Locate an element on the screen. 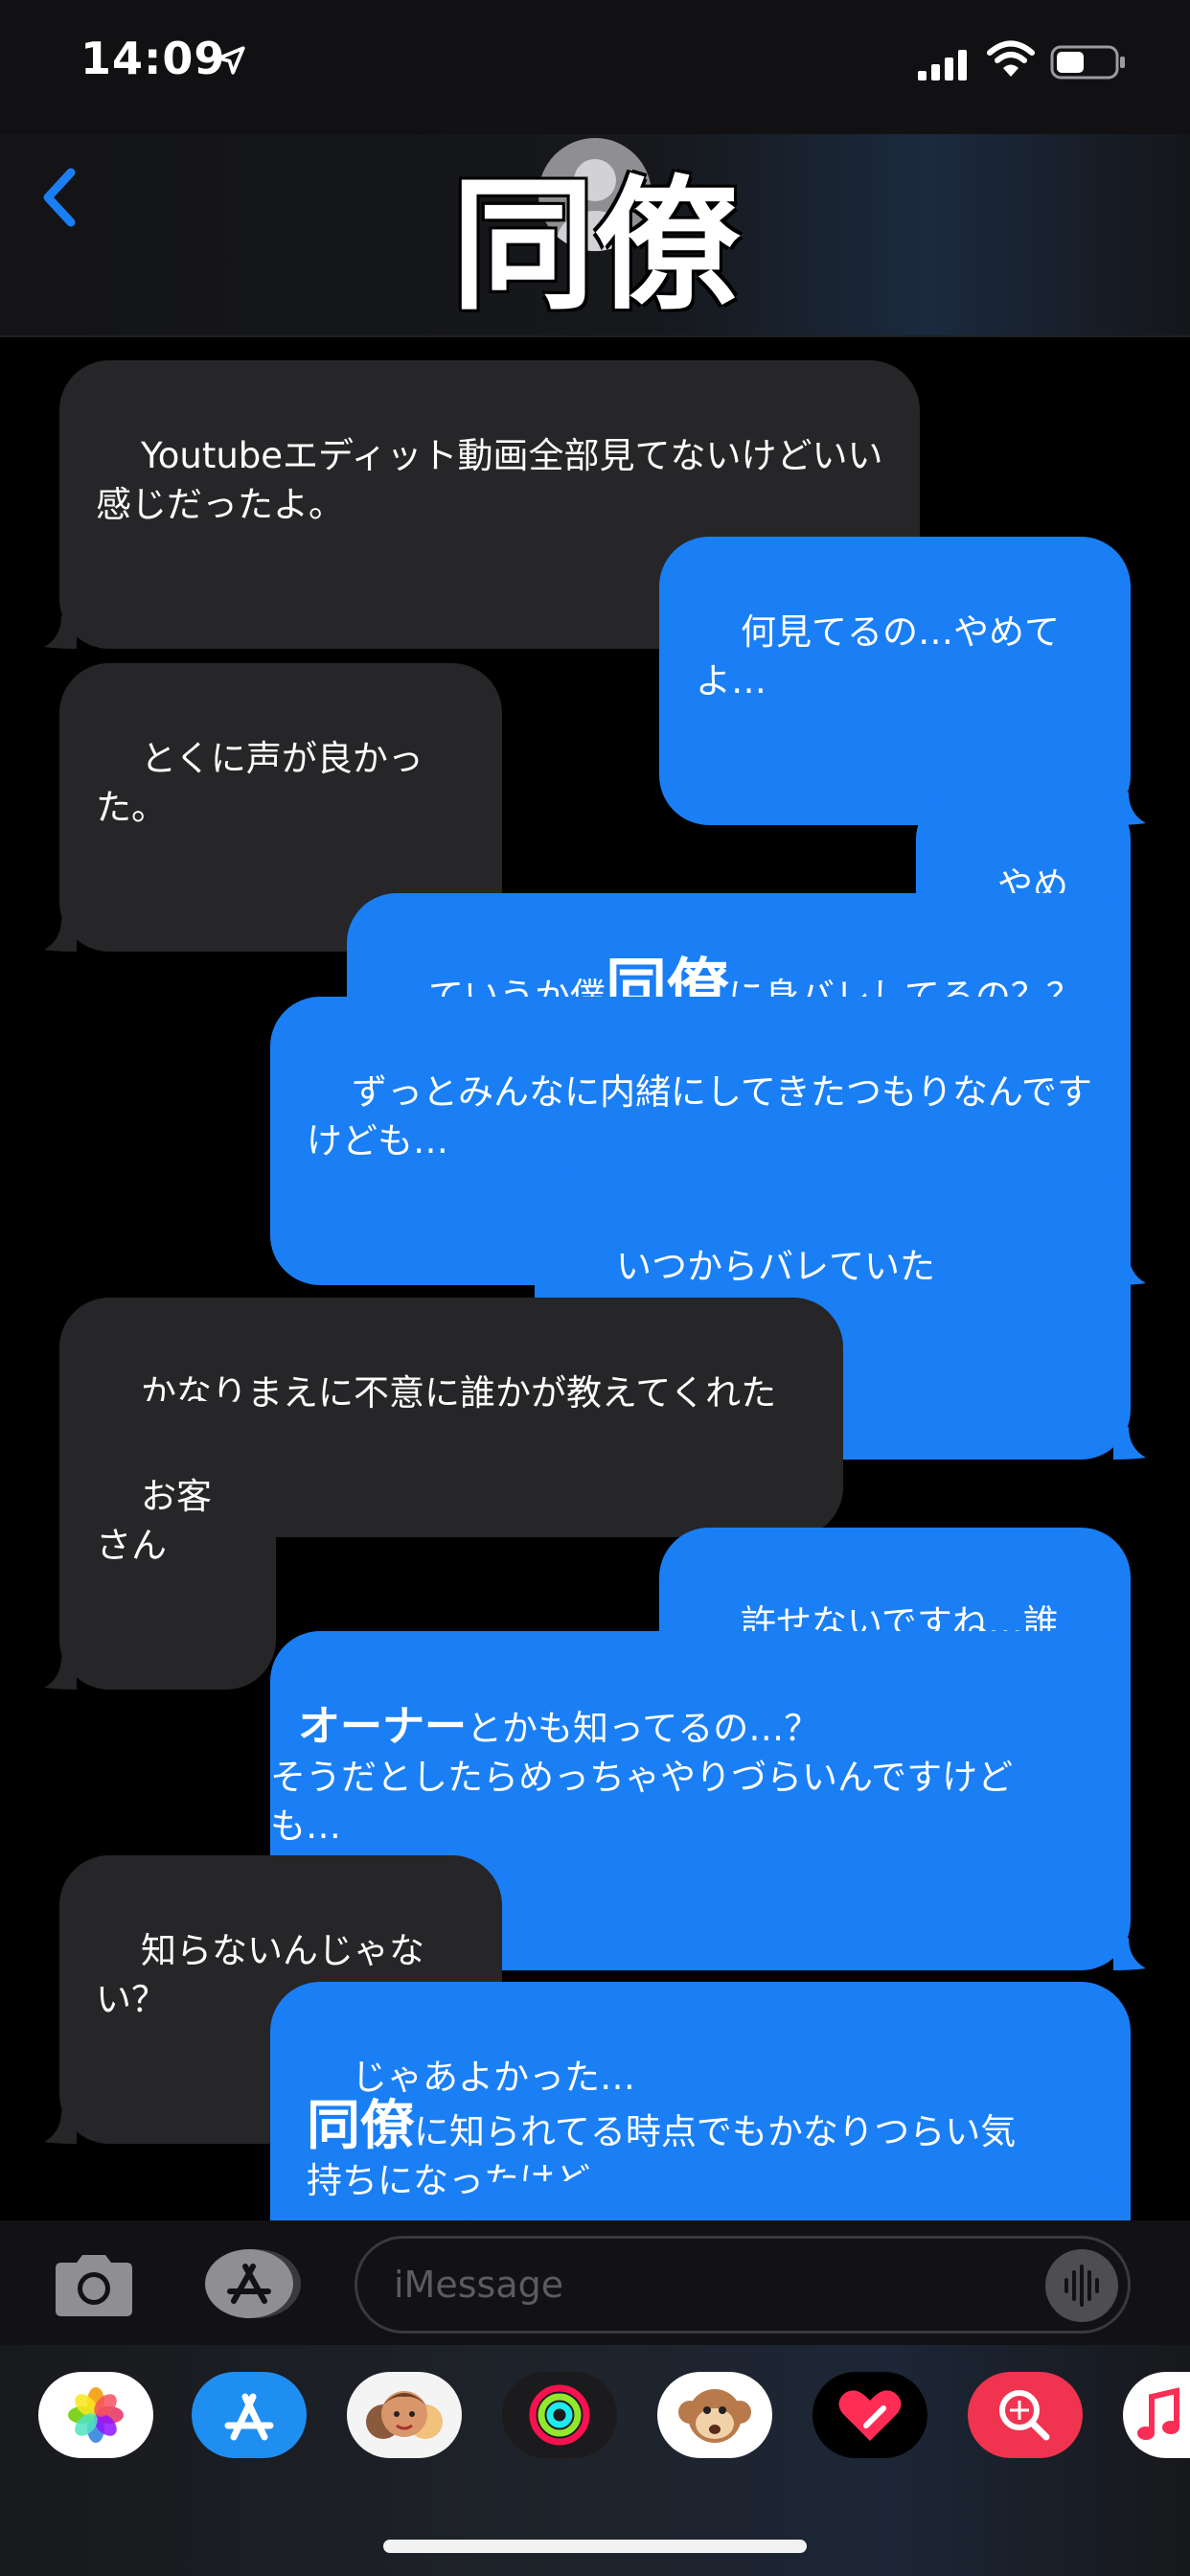 Image resolution: width=1190 pixels, height=2576 pixels. image-search-icon is located at coordinates (1026, 2415).